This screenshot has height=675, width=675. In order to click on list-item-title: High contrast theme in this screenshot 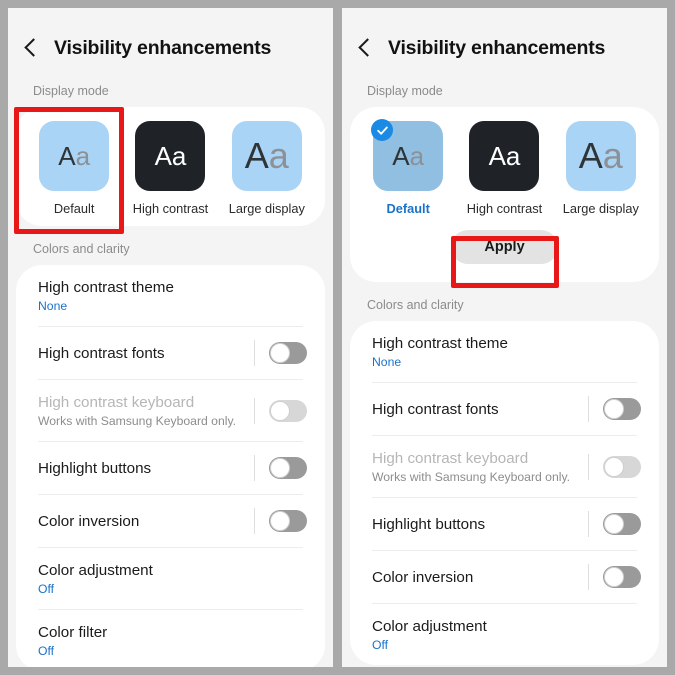, I will do `click(106, 287)`.